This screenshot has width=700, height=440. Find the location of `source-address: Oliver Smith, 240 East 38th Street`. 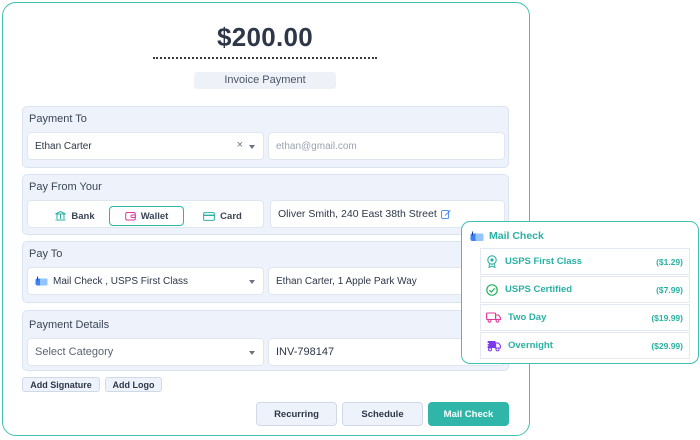

source-address: Oliver Smith, 240 East 38th Street is located at coordinates (357, 214).